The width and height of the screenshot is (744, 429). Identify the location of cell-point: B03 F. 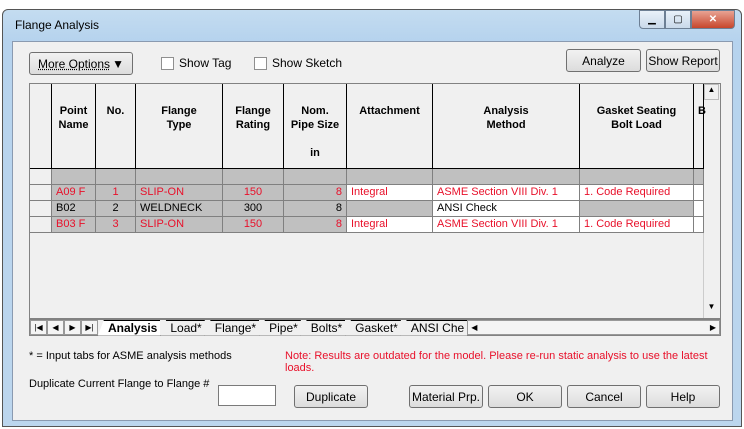
(74, 225).